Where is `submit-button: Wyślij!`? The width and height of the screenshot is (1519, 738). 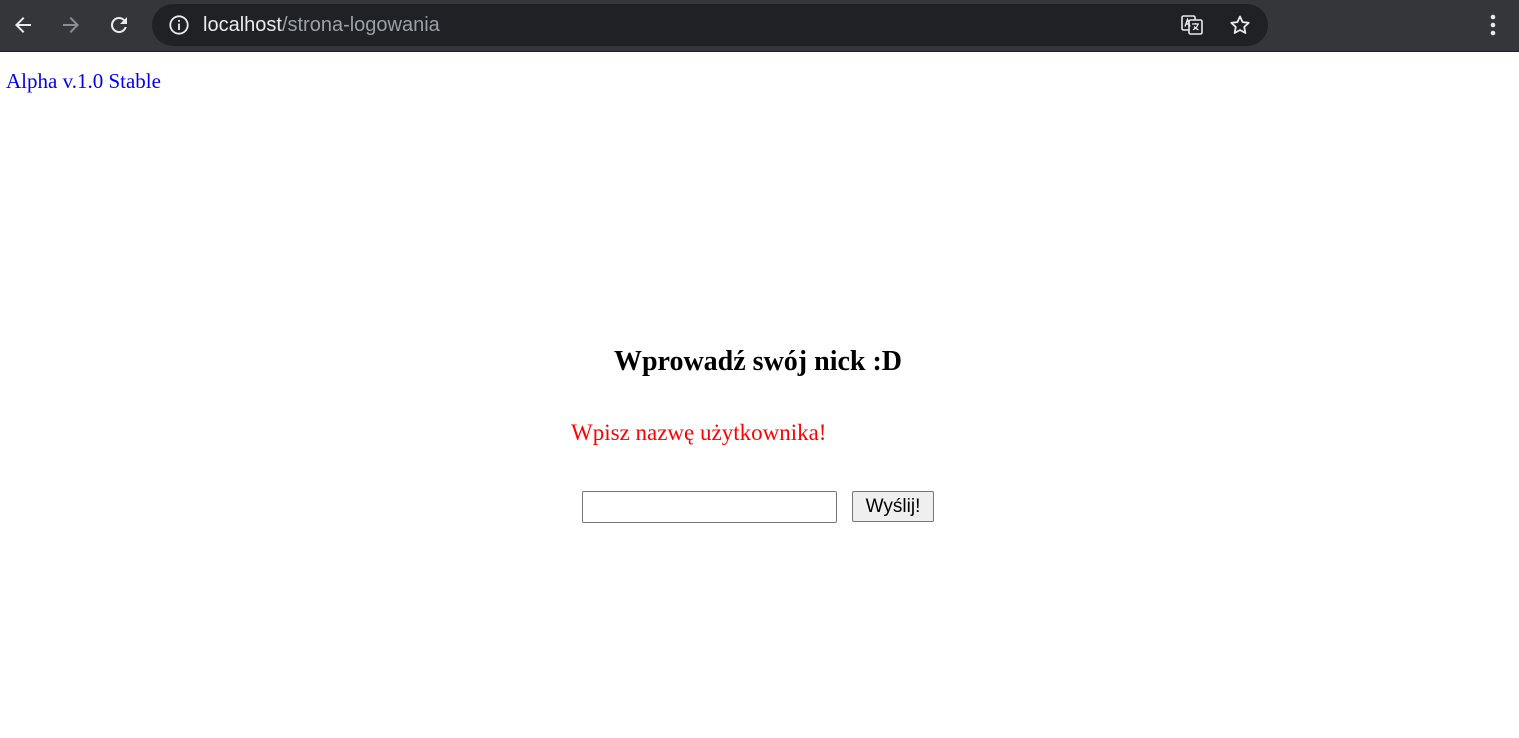 submit-button: Wyślij! is located at coordinates (893, 506).